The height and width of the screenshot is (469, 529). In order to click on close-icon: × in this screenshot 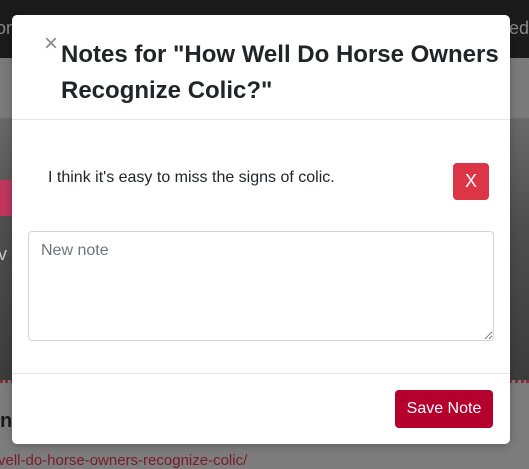, I will do `click(52, 44)`.